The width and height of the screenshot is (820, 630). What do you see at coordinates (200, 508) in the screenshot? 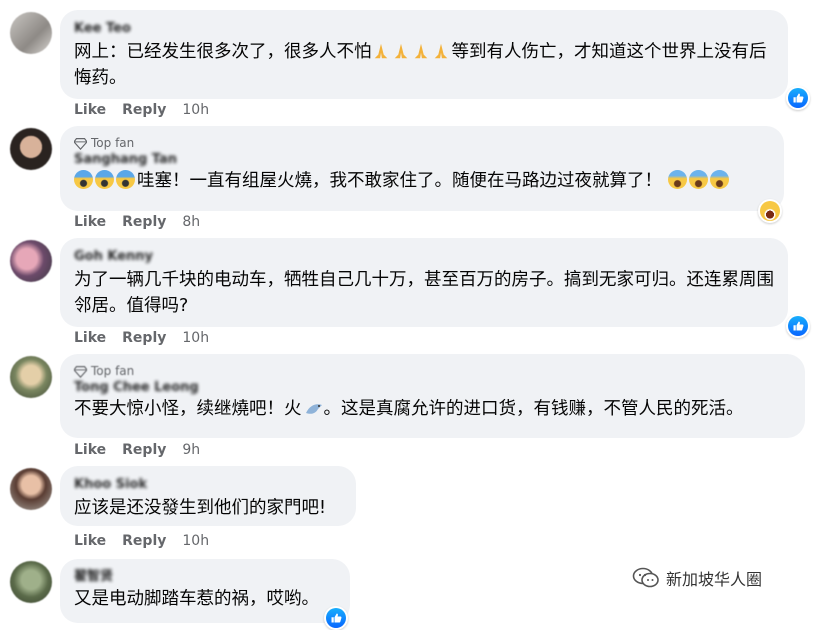
I see `comment-text: 应该是还没發生到他们的家門吧!` at bounding box center [200, 508].